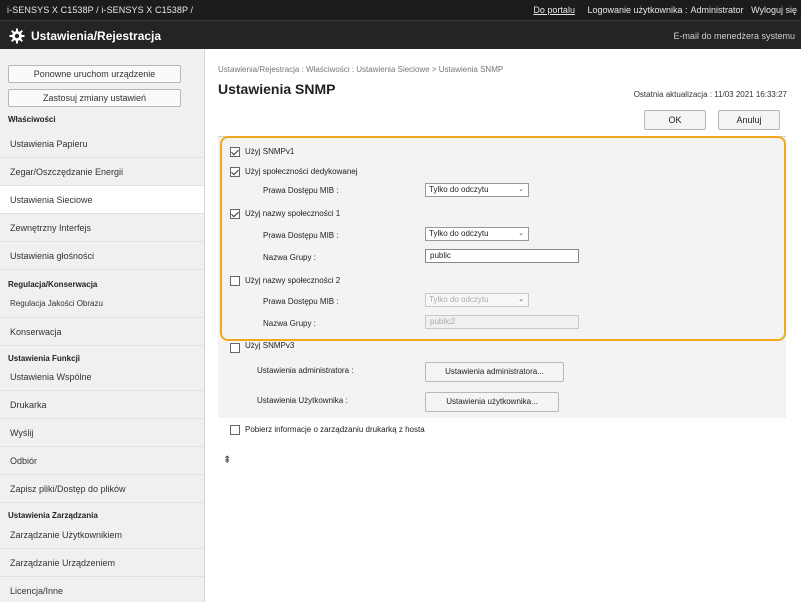 The height and width of the screenshot is (602, 801). Describe the element at coordinates (361, 69) in the screenshot. I see `breadcrumb: Ustawienia/Rejestracja : Właściwości` at that location.